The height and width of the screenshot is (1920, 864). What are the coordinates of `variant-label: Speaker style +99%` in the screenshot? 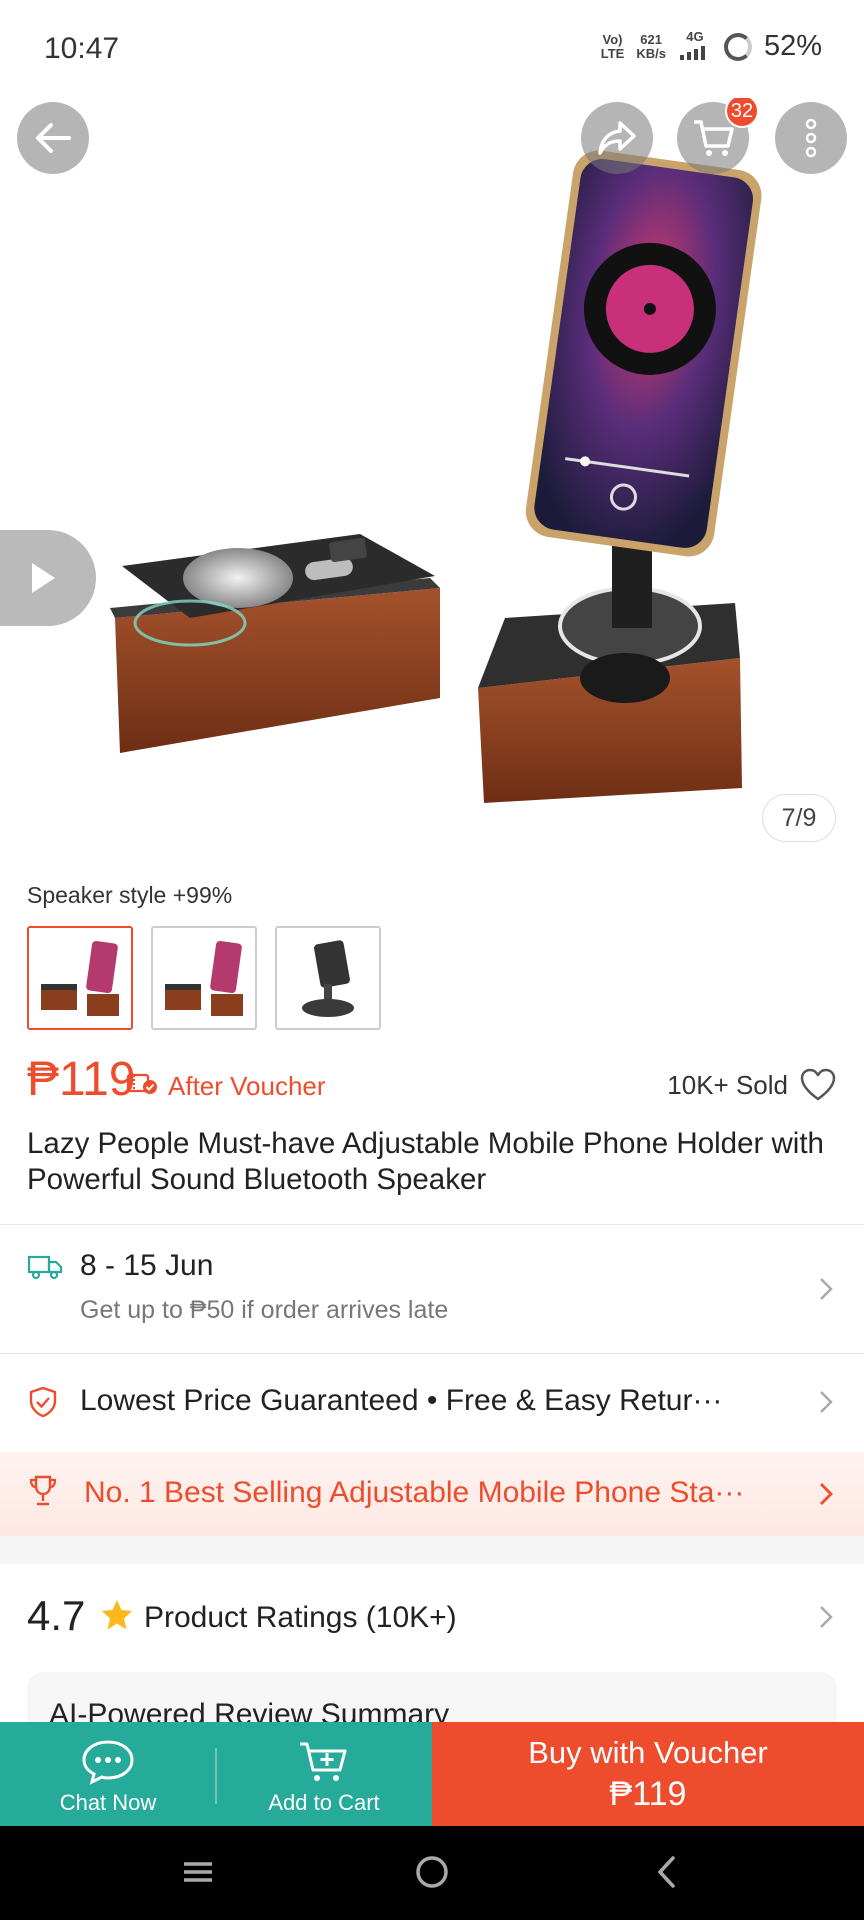 It's located at (130, 895).